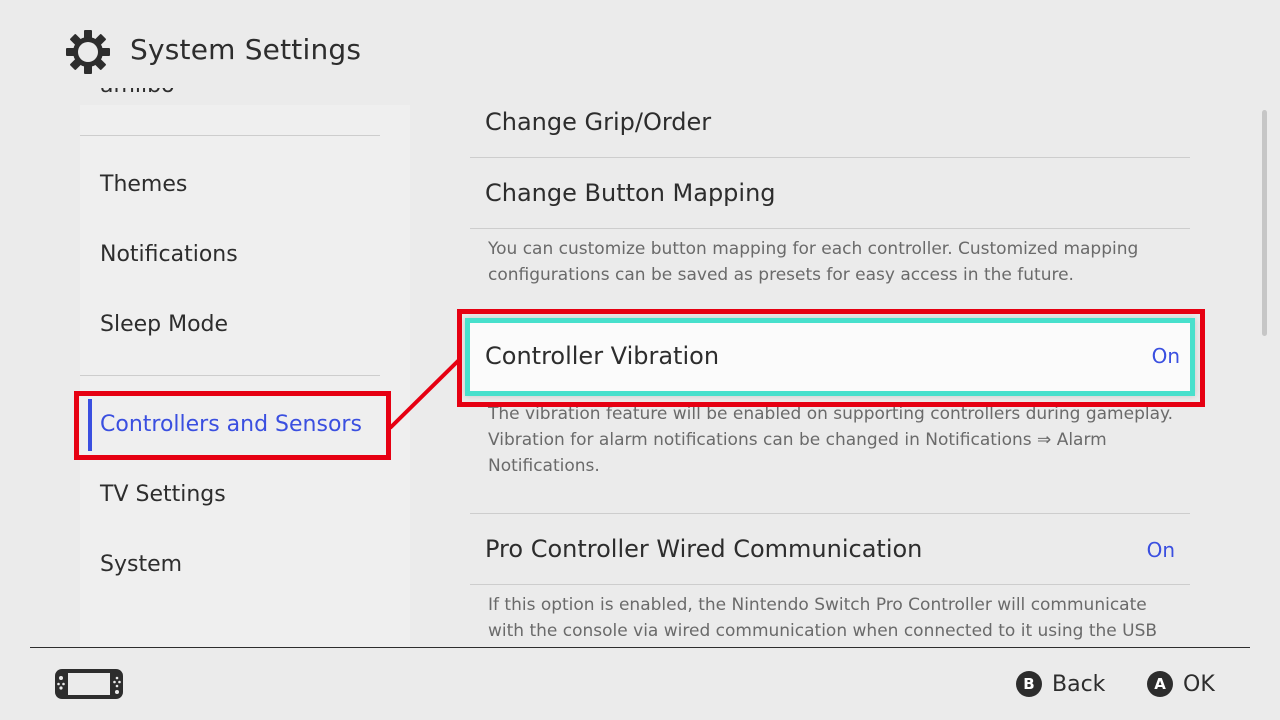  I want to click on sidebar-item-tv-settings: TV Settings, so click(163, 495).